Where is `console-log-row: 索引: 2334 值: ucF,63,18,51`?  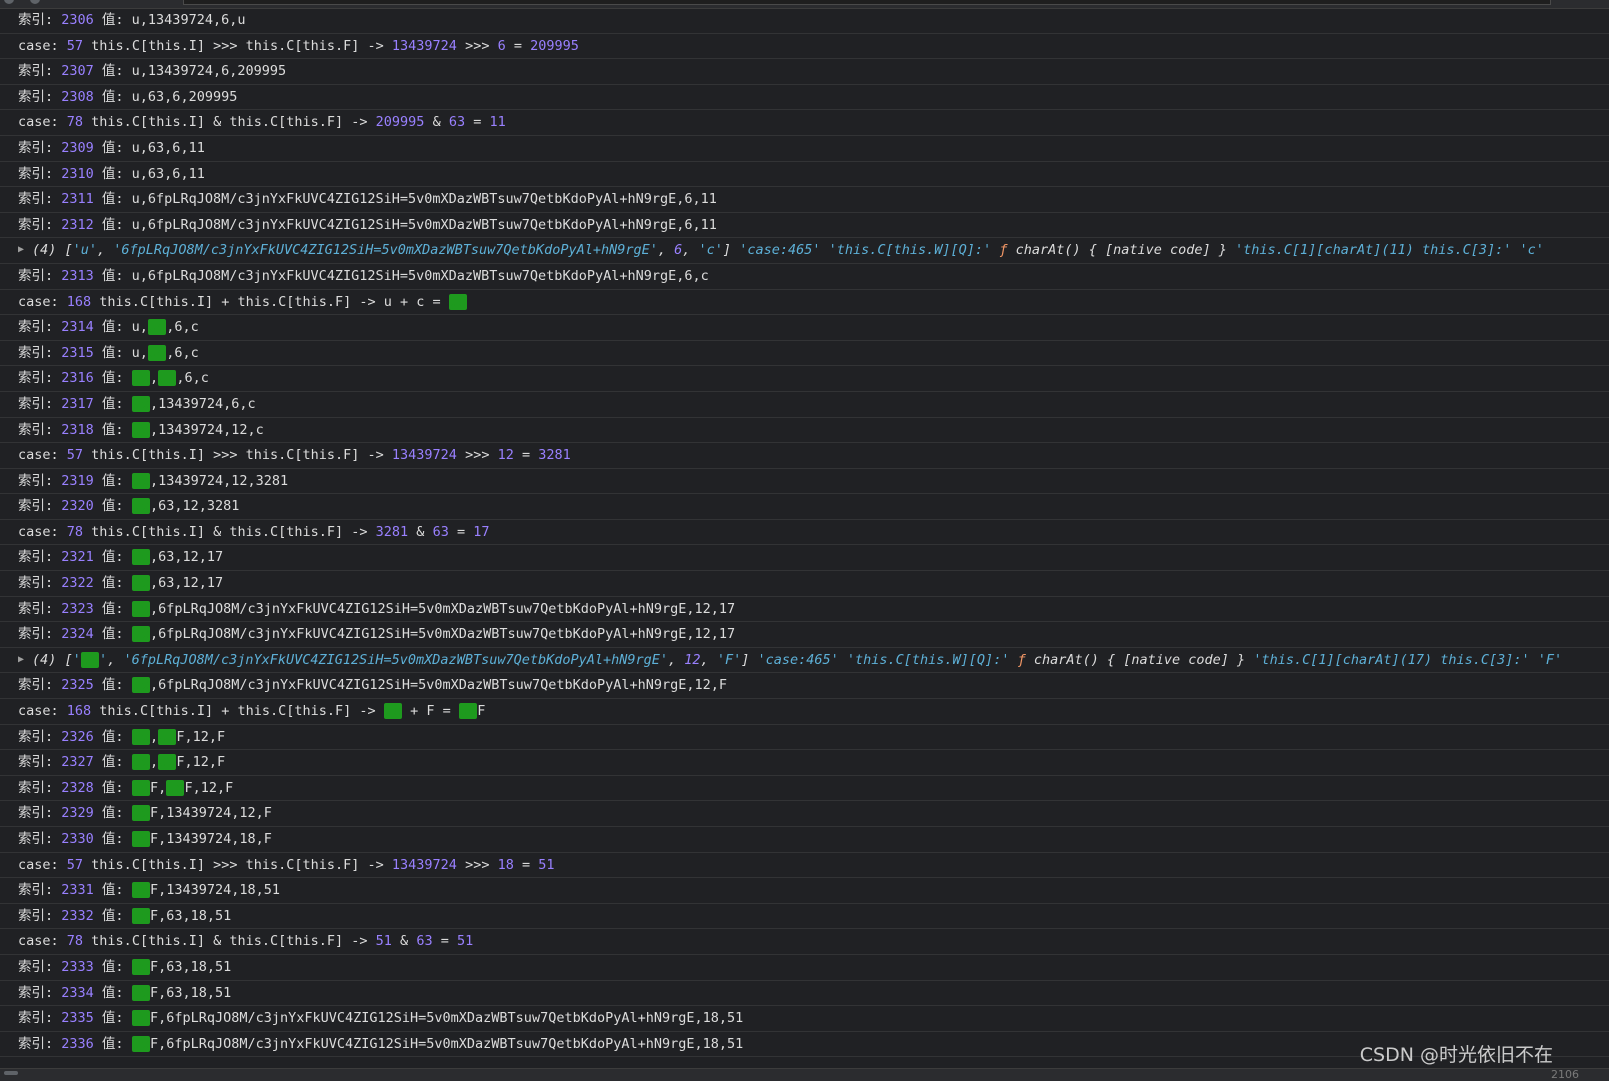
console-log-row: 索引: 2334 值: ucF,63,18,51 is located at coordinates (804, 994).